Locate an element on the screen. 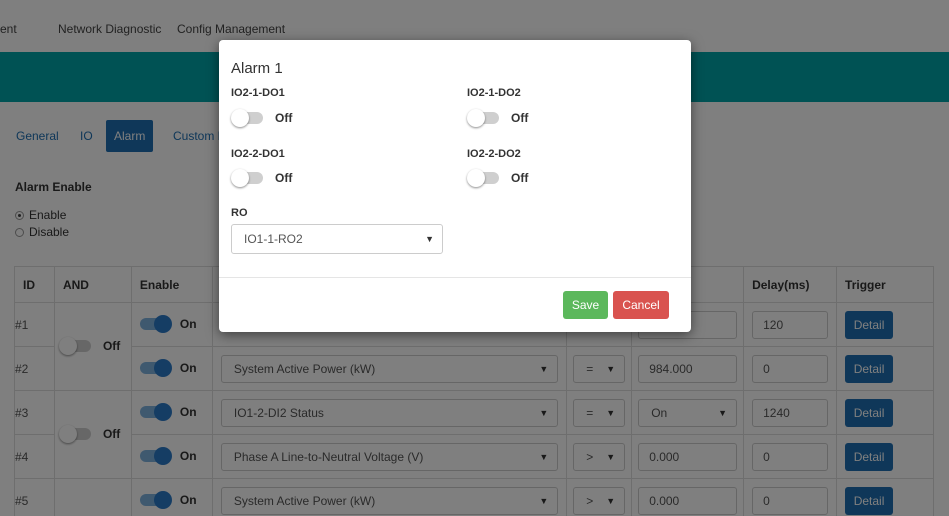 The height and width of the screenshot is (516, 949). dialog-title: Alarm 1 is located at coordinates (257, 68).